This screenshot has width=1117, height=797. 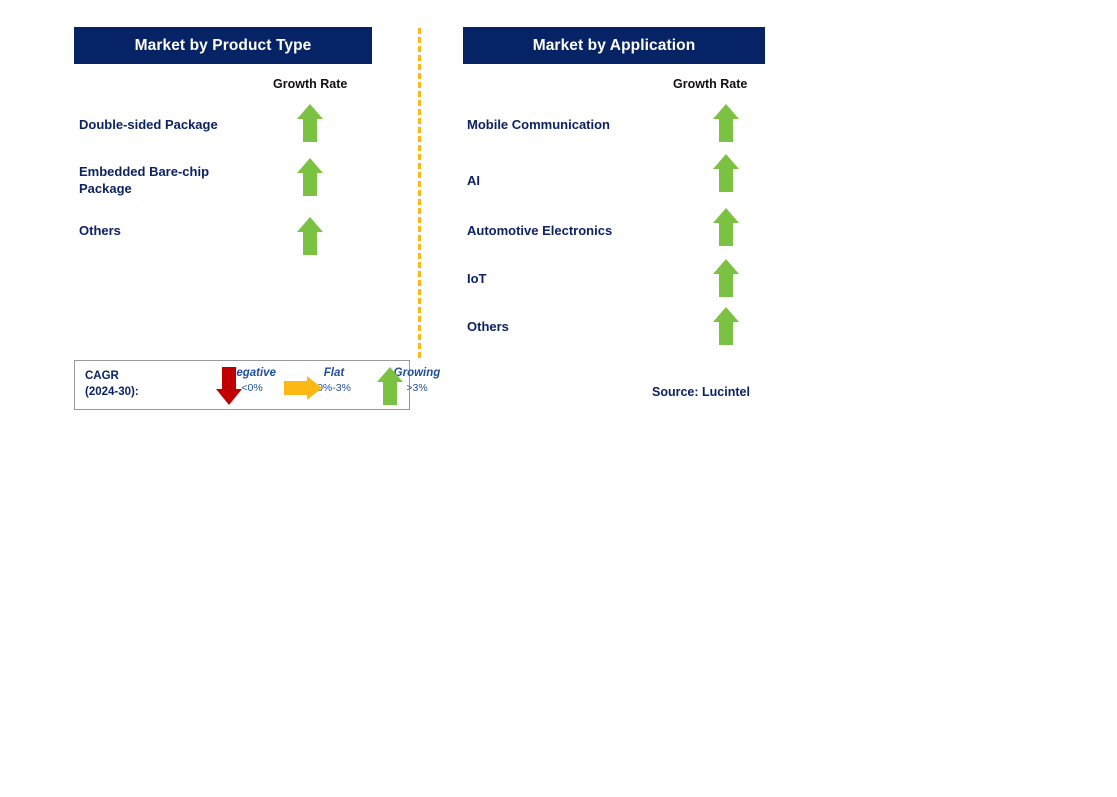 What do you see at coordinates (100, 230) in the screenshot?
I see `row-label-others-product-type: Others` at bounding box center [100, 230].